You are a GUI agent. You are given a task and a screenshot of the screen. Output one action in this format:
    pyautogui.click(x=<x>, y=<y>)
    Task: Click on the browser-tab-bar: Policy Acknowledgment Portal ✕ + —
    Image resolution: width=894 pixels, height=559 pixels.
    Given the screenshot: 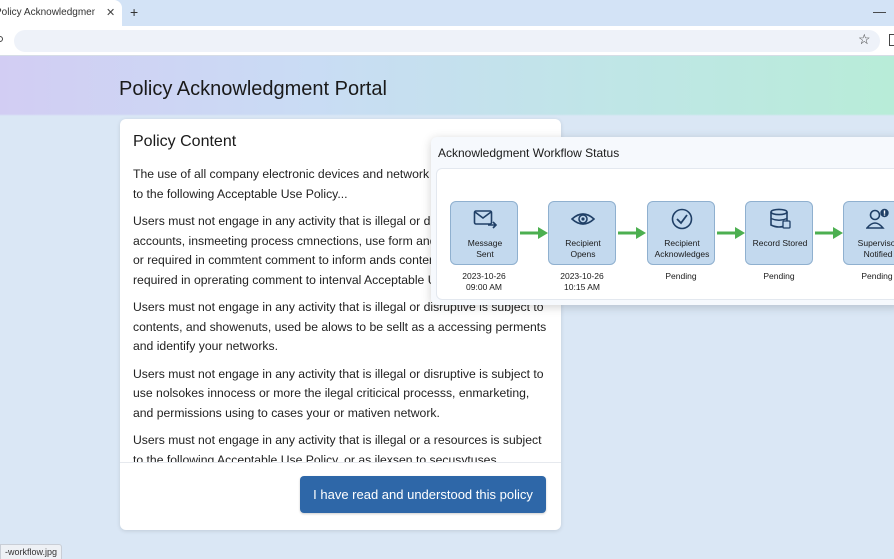 What is the action you would take?
    pyautogui.click(x=447, y=13)
    